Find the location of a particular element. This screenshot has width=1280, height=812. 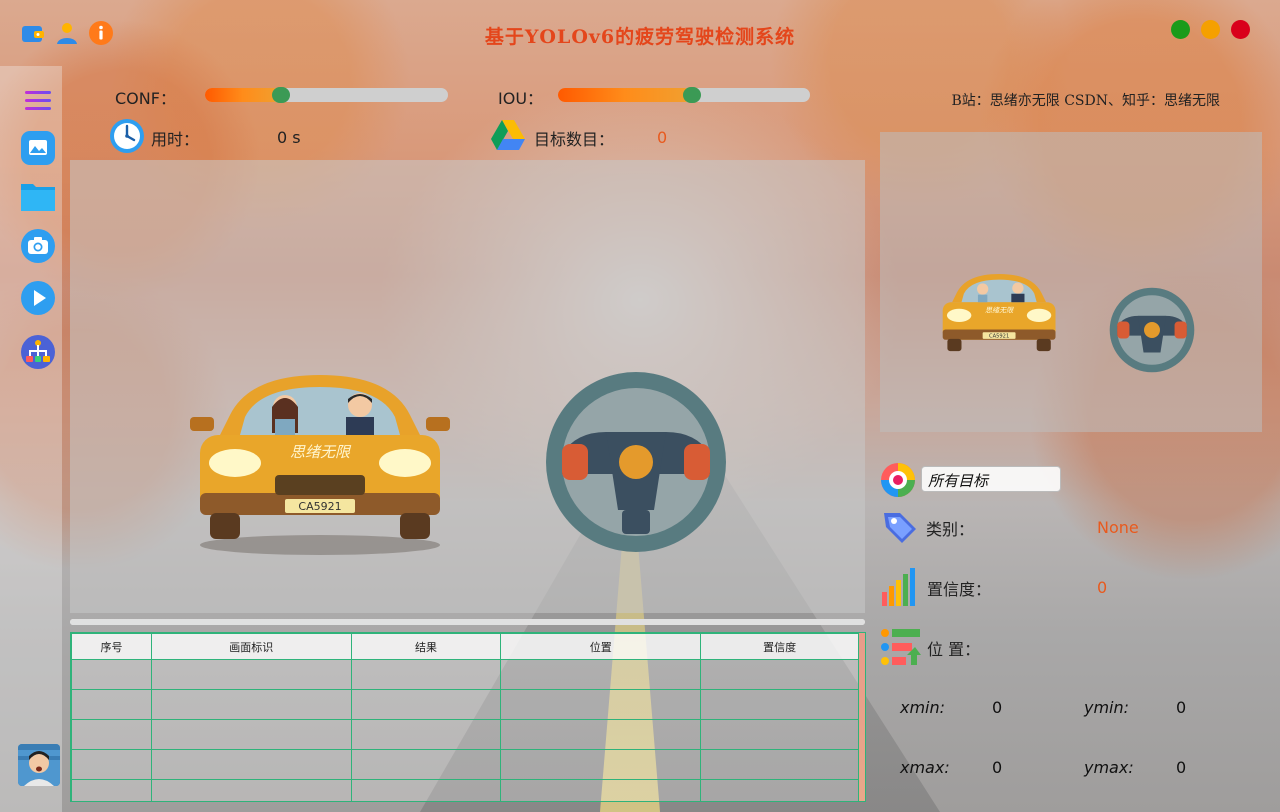

conf-slider-fill is located at coordinates (243, 95).